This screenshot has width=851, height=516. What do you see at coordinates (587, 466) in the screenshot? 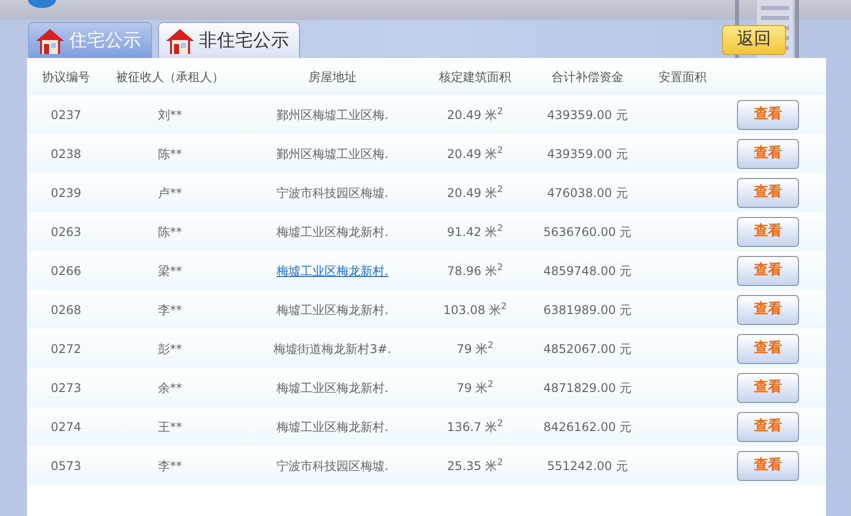
I see `table-cell-text: 551242.00 元` at bounding box center [587, 466].